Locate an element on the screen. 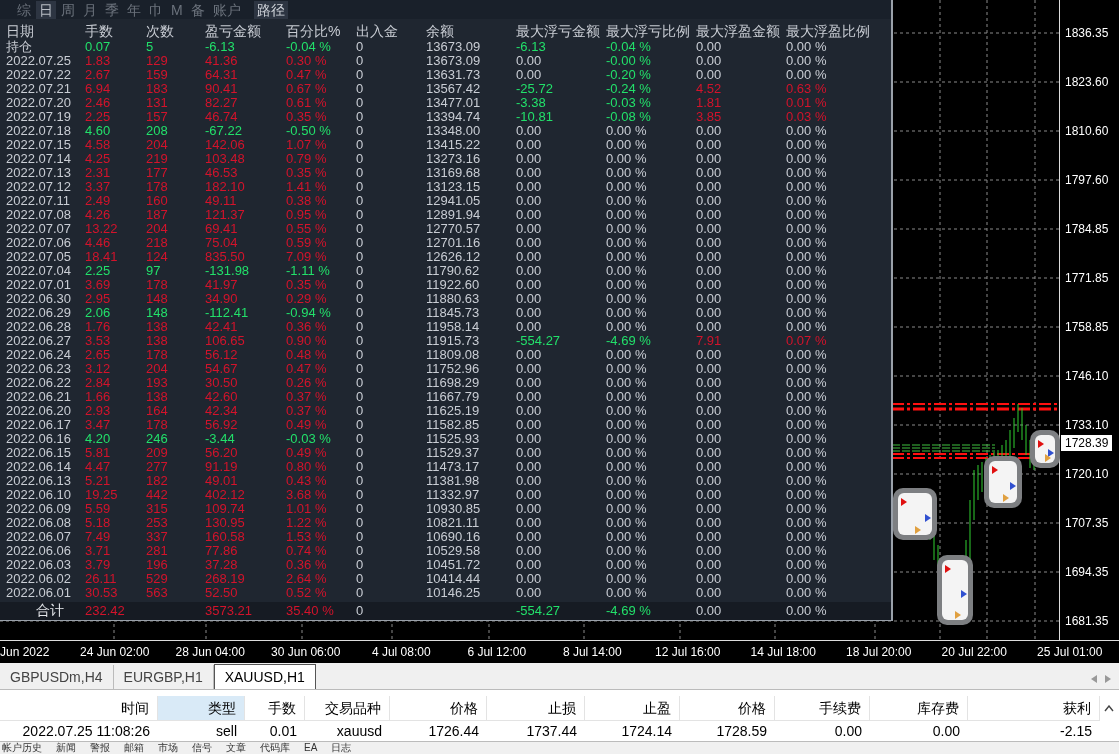  table-cell-text: 56.20 is located at coordinates (222, 453).